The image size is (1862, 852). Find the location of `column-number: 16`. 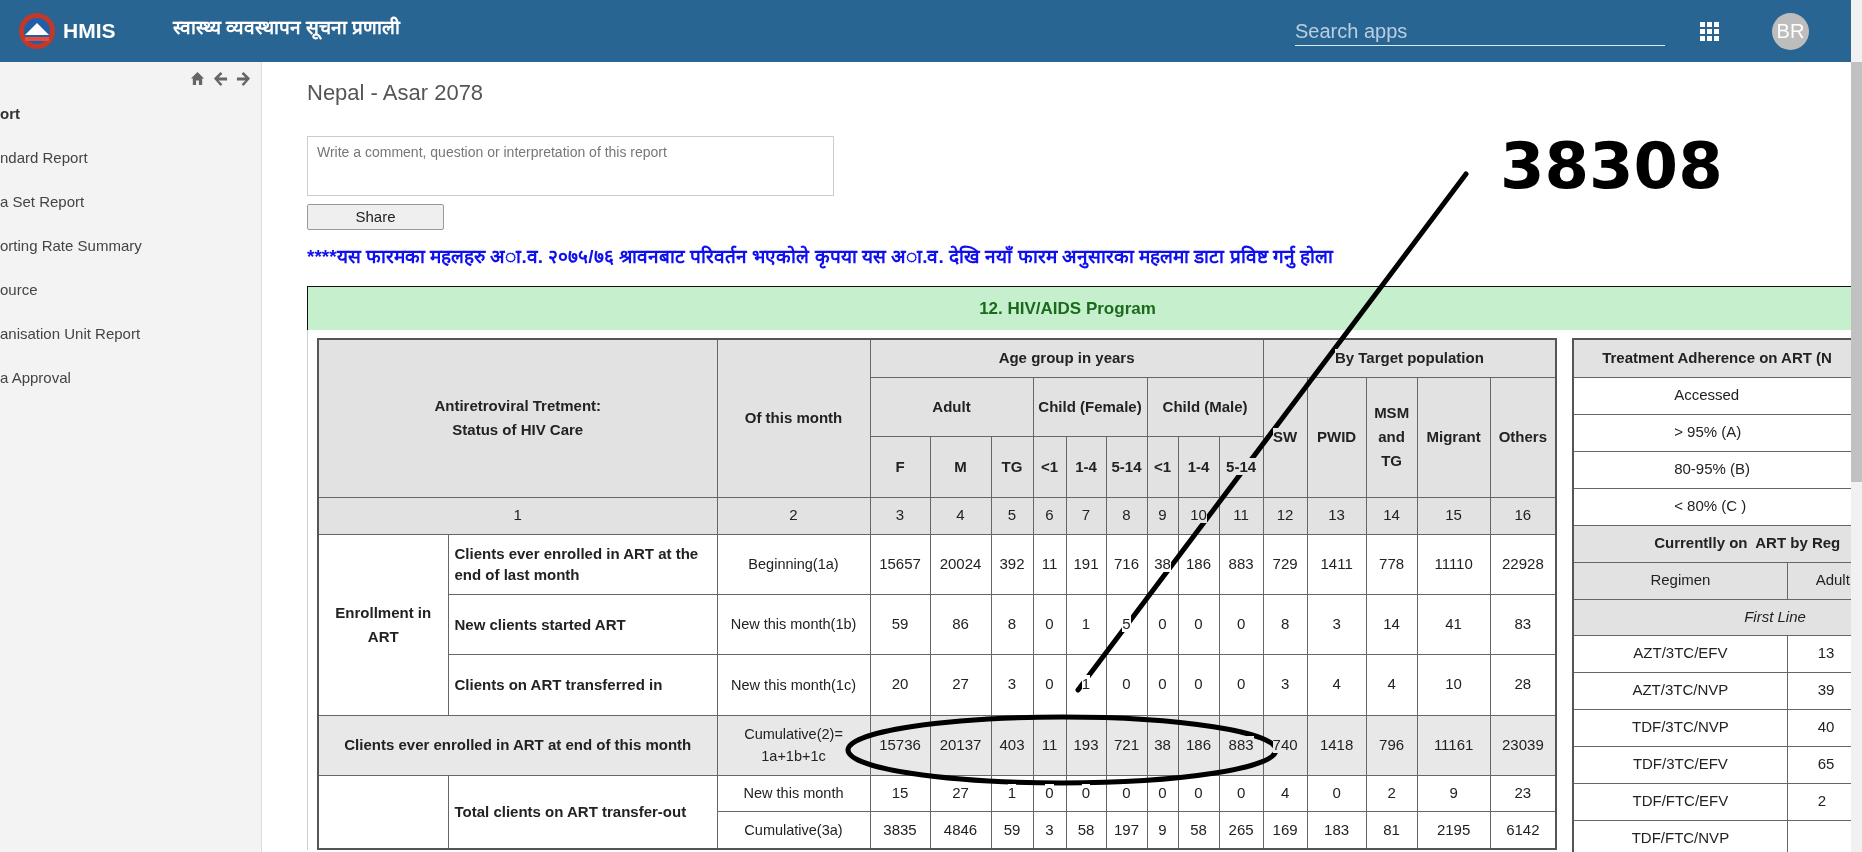

column-number: 16 is located at coordinates (1523, 515).